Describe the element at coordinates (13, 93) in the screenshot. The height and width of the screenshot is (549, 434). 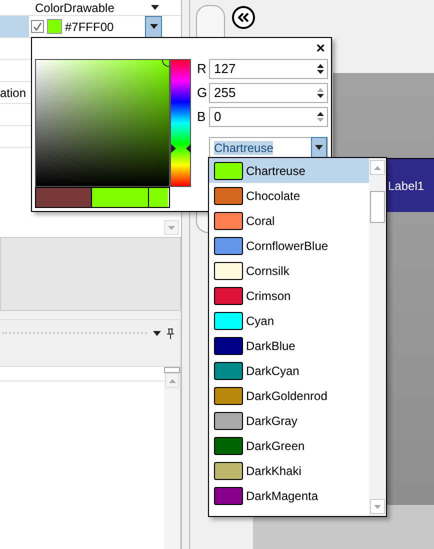
I see `property-label: ation` at that location.